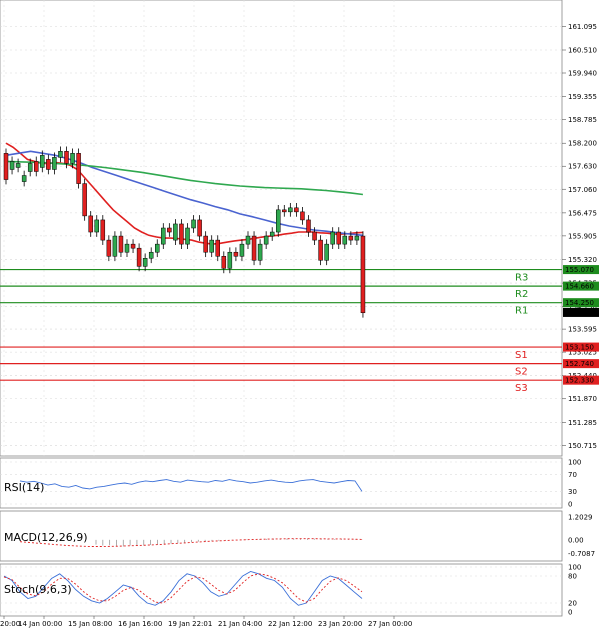 This screenshot has width=600, height=632. I want to click on macd-title: MACD(12,26,9), so click(46, 537).